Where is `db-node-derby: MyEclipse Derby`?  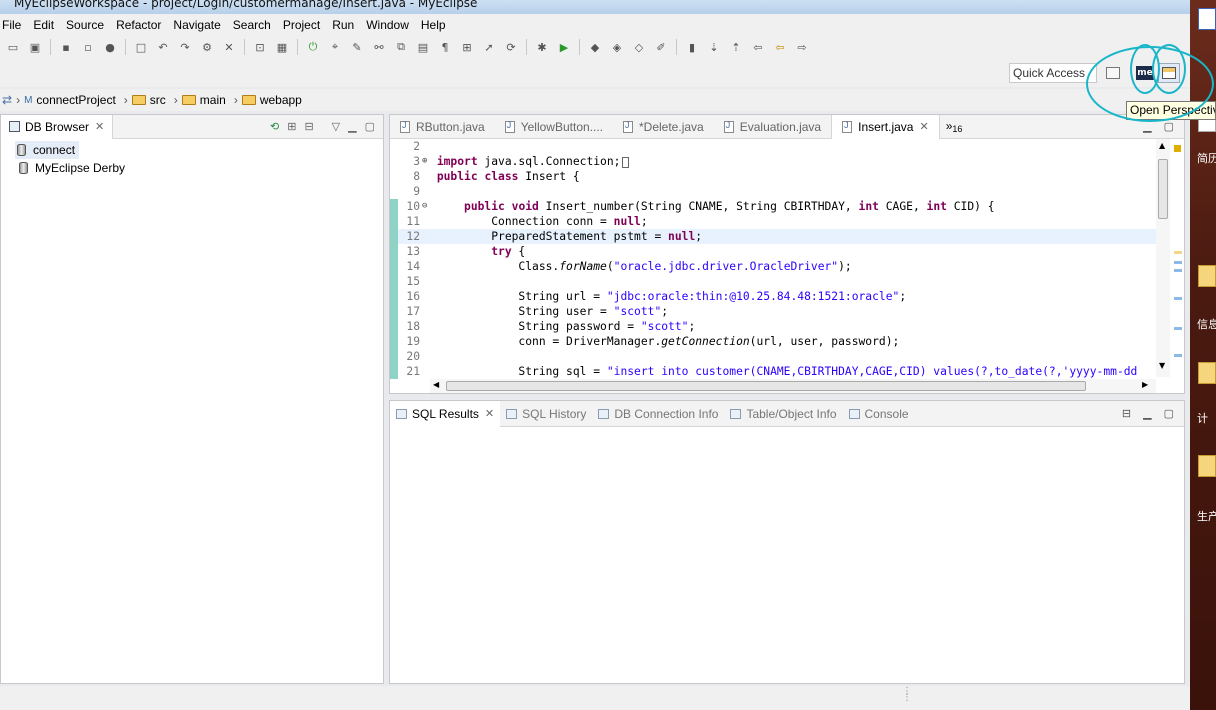 db-node-derby: MyEclipse Derby is located at coordinates (192, 168).